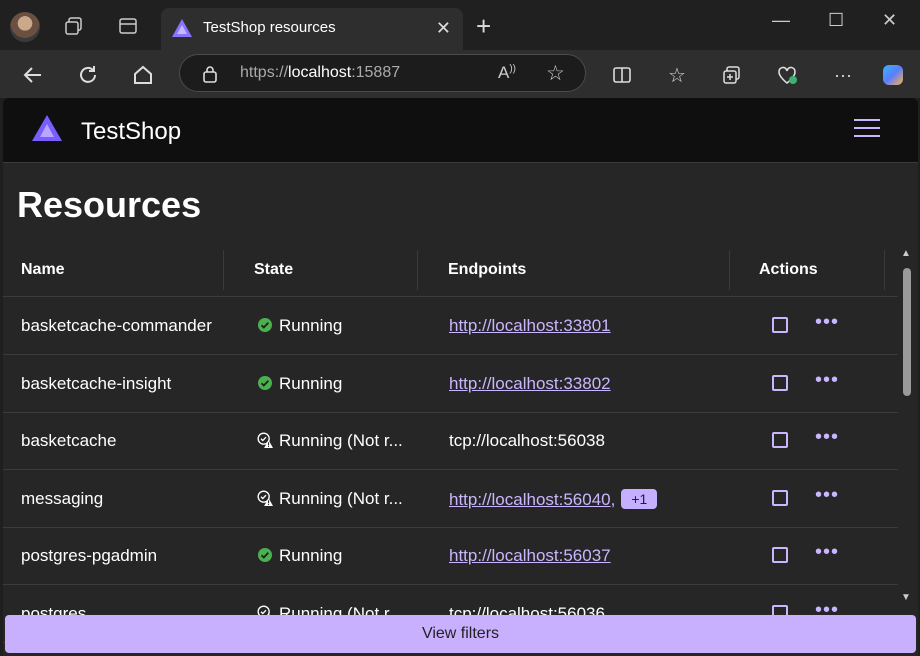 This screenshot has width=920, height=656. I want to click on endpoint-link: http://localhost:33801, so click(530, 325).